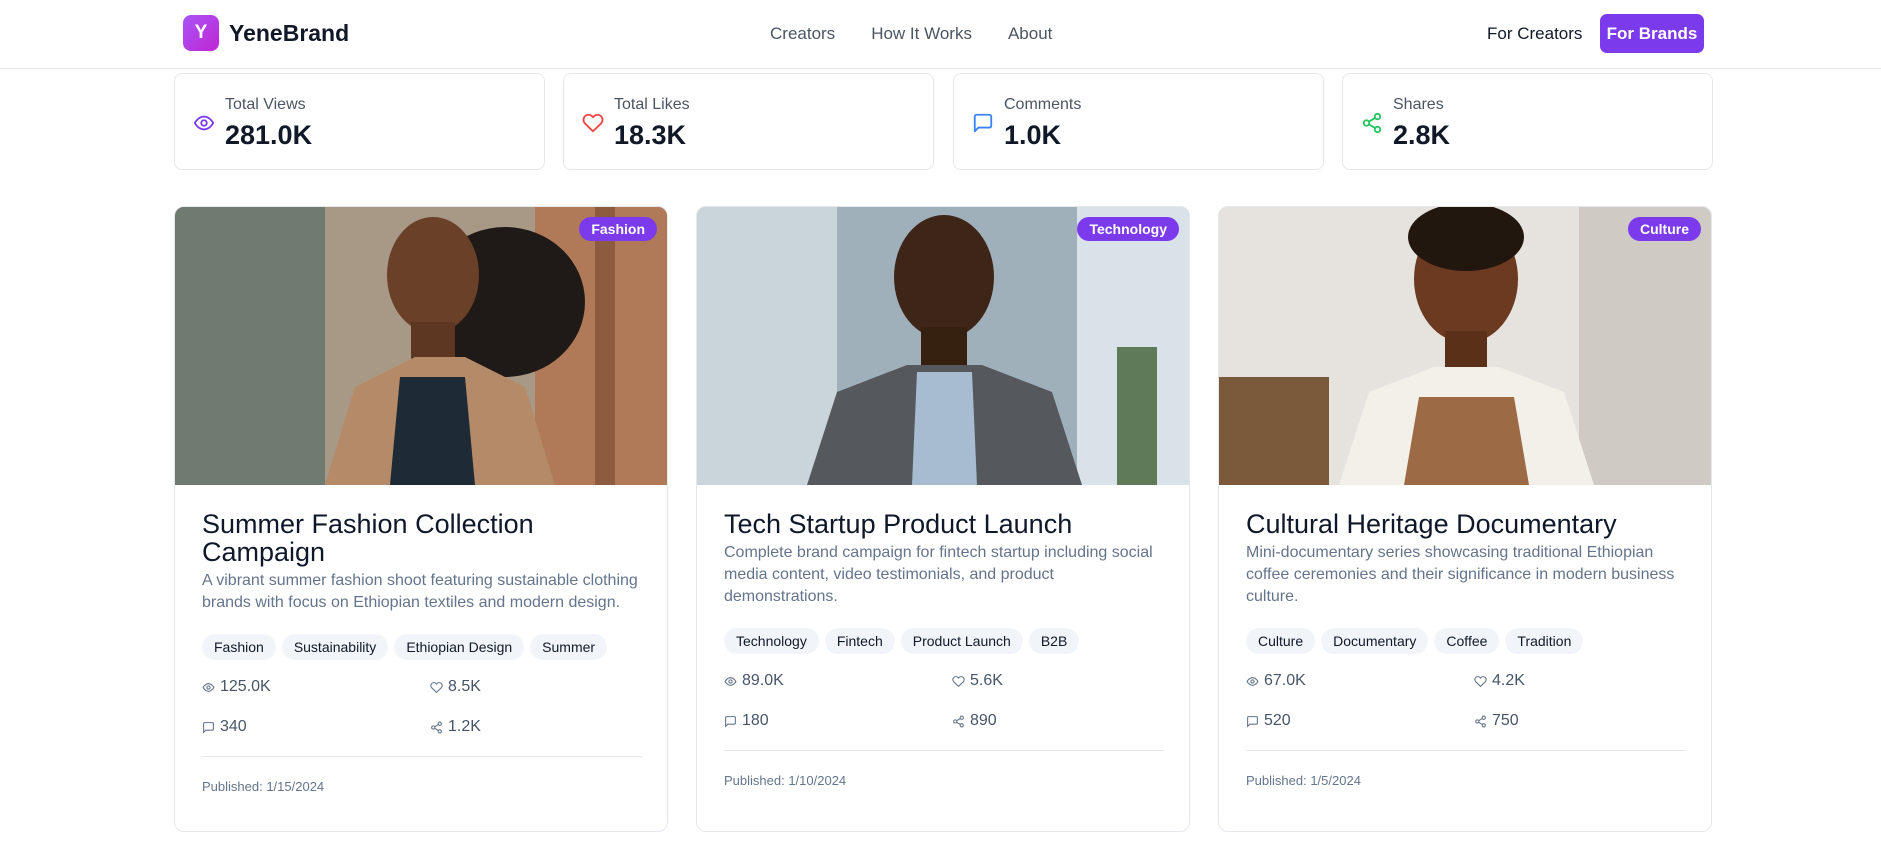 The image size is (1881, 851). What do you see at coordinates (650, 135) in the screenshot?
I see `stat-value: 18.3K` at bounding box center [650, 135].